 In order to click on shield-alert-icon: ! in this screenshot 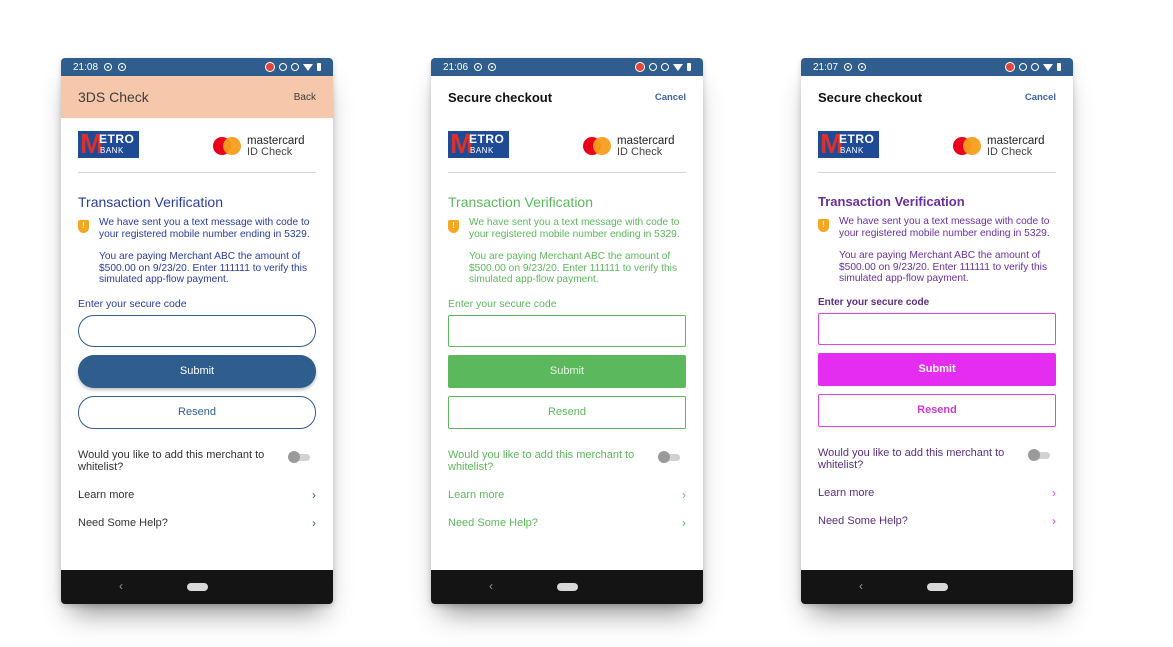, I will do `click(83, 226)`.